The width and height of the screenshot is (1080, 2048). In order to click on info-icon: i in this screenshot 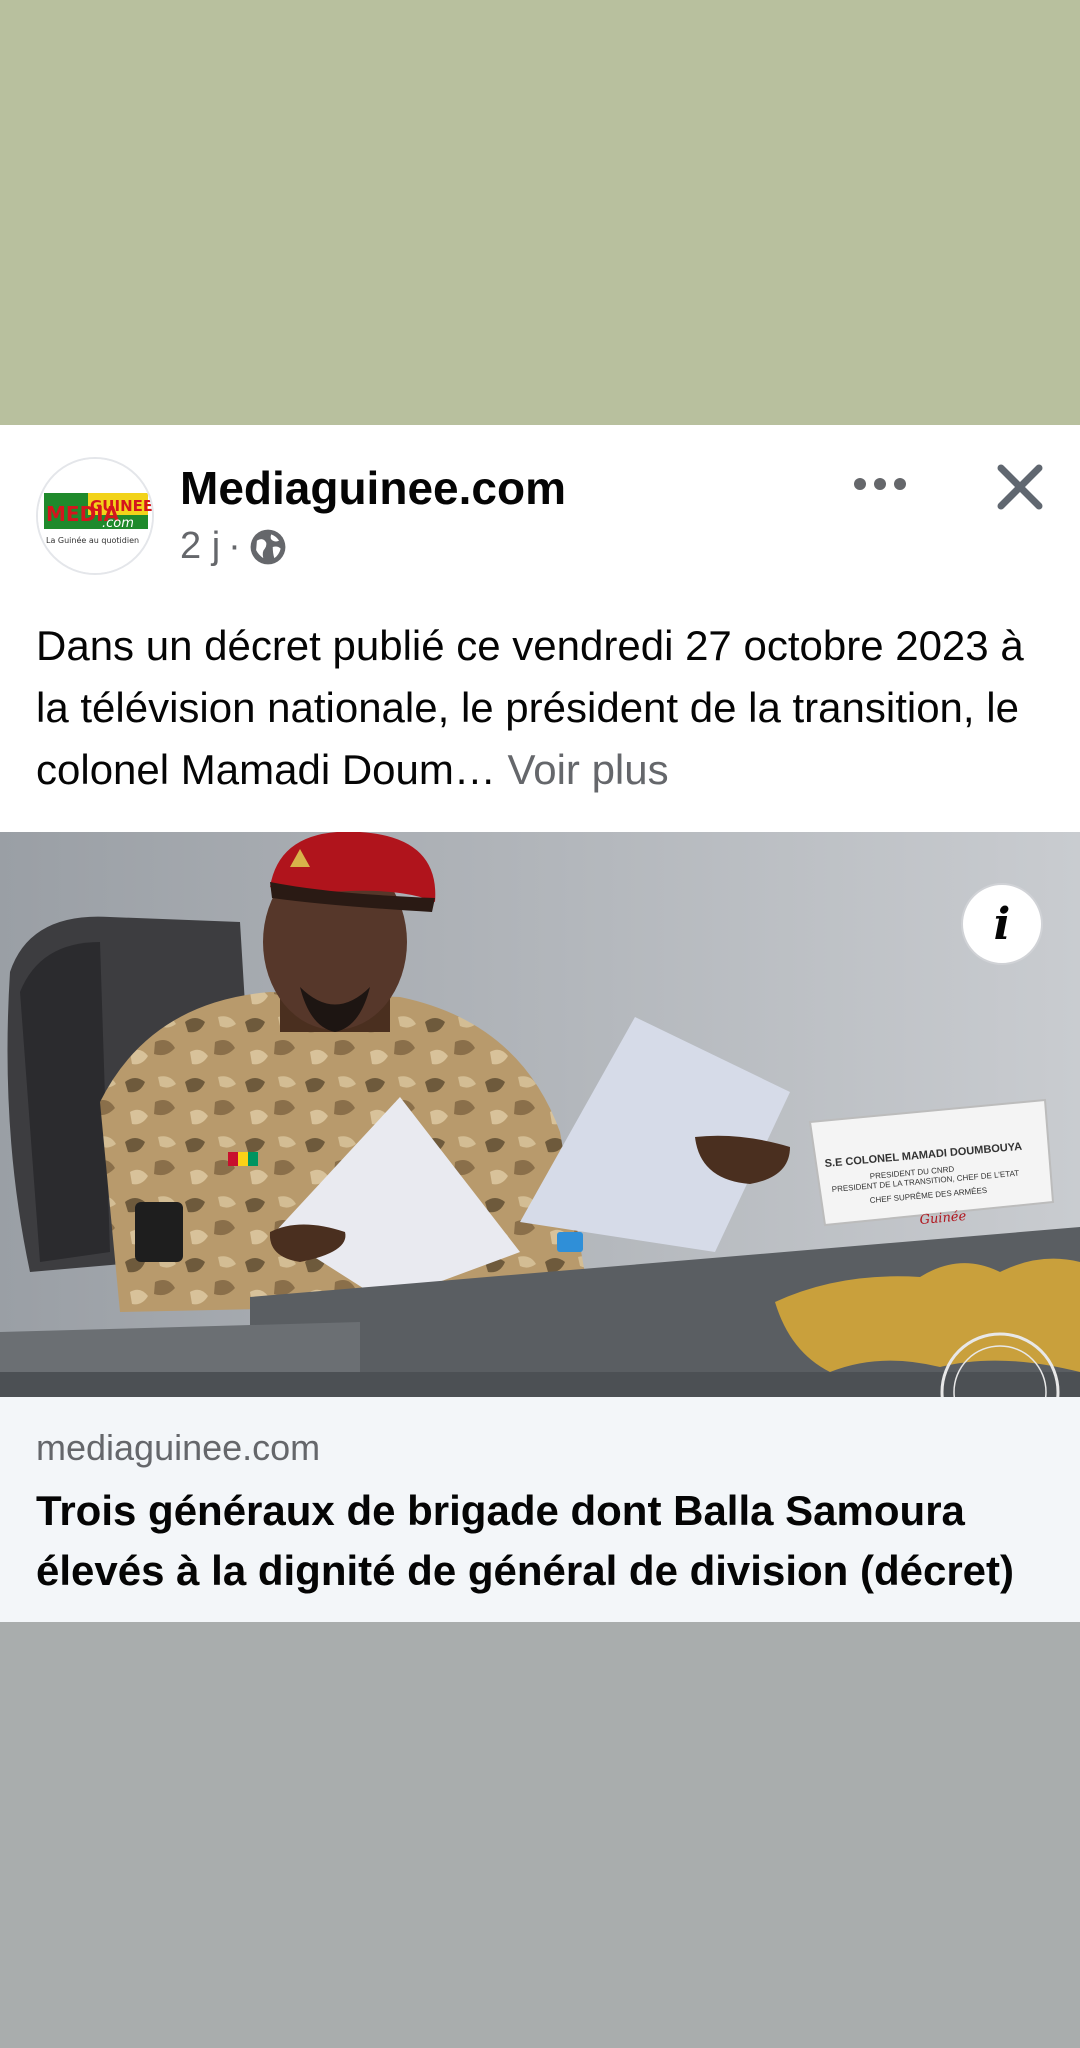, I will do `click(1002, 924)`.